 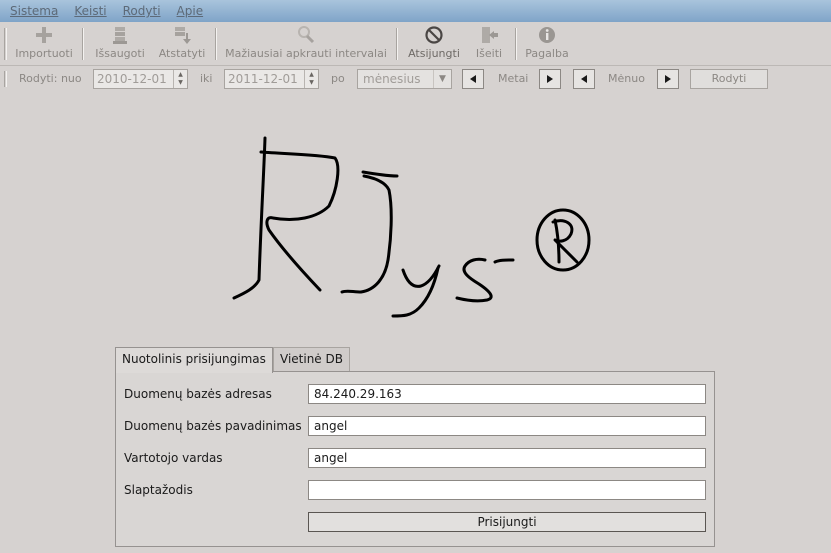 What do you see at coordinates (306, 53) in the screenshot?
I see `least-loaded-label: Mažiausiai apkrauti intervalai` at bounding box center [306, 53].